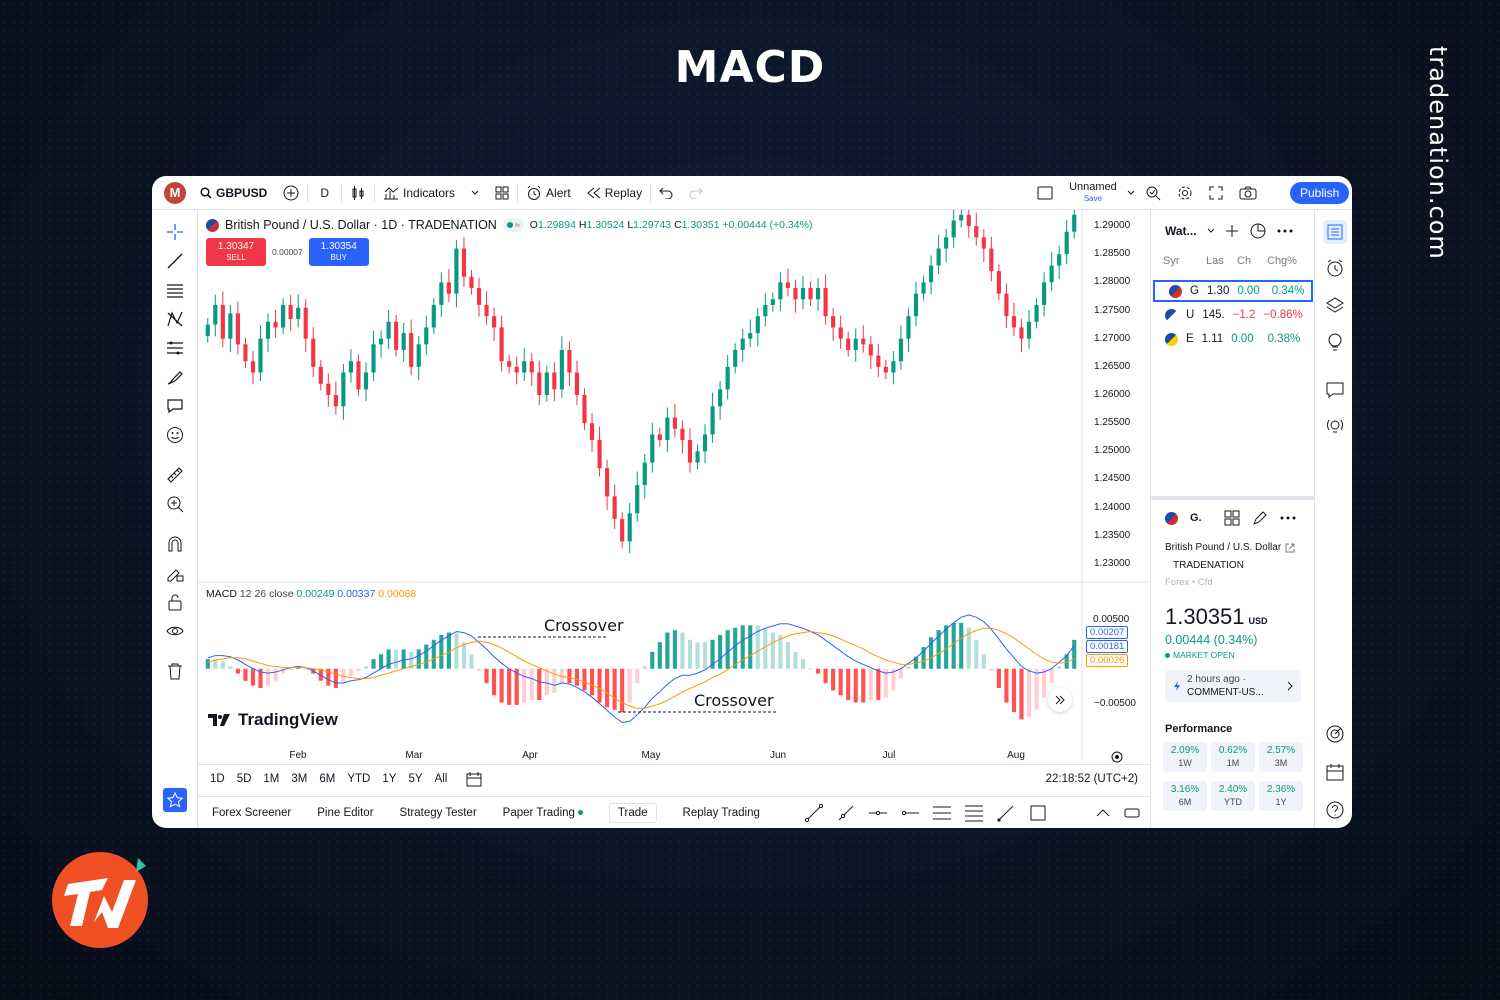 This screenshot has height=1000, width=1500. What do you see at coordinates (217, 779) in the screenshot?
I see `range-button-1d: 1D` at bounding box center [217, 779].